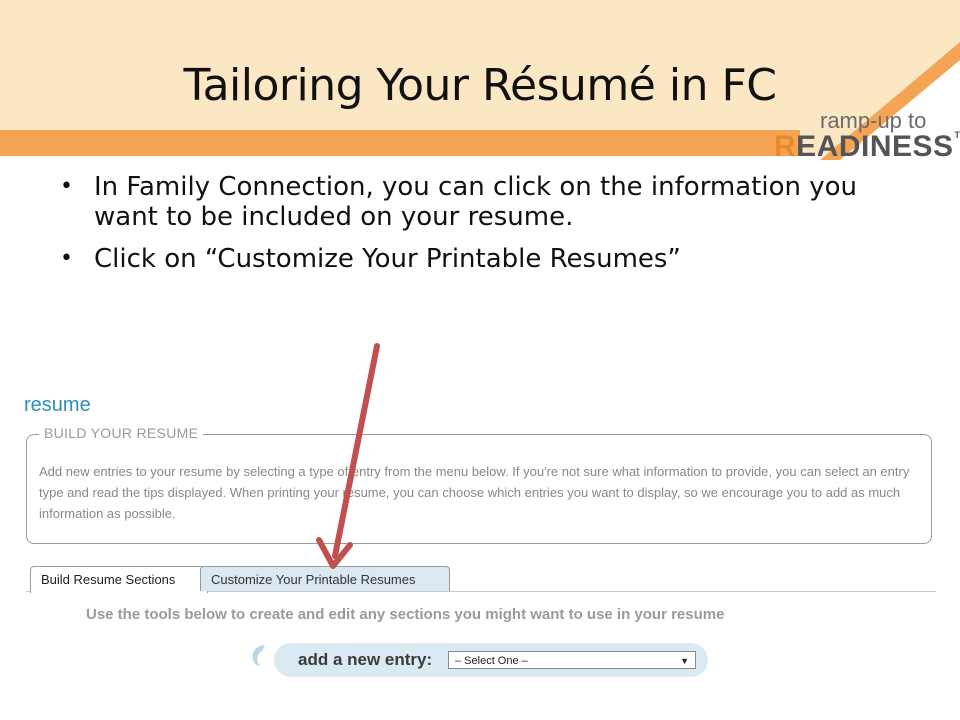 The width and height of the screenshot is (960, 720). Describe the element at coordinates (957, 135) in the screenshot. I see `logo-trademark: TM` at that location.